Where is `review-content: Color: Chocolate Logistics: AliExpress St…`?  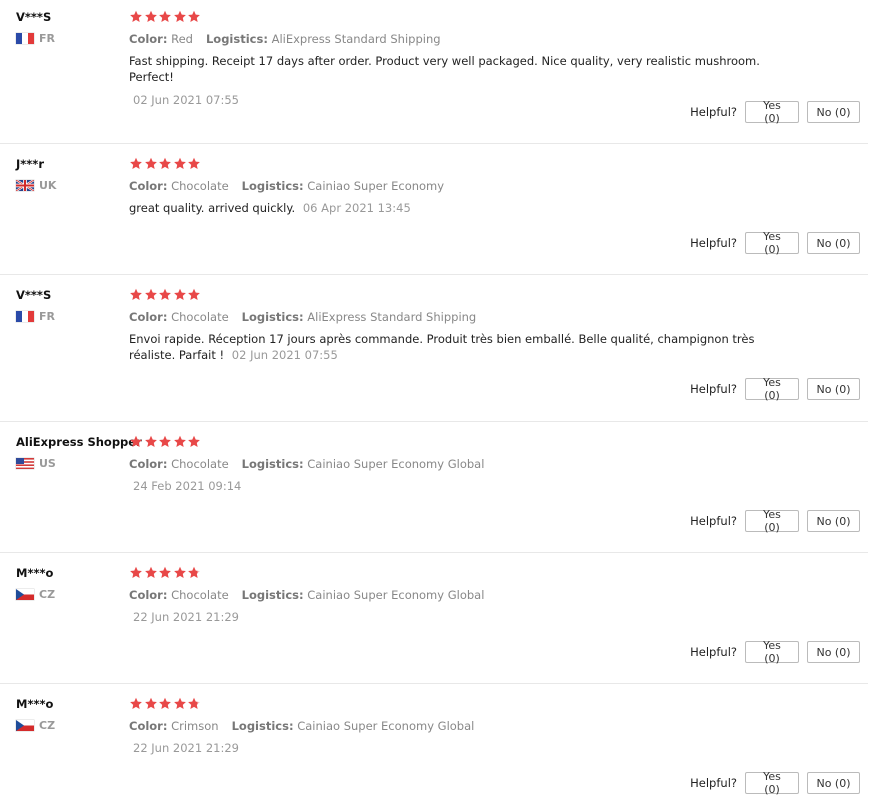 review-content: Color: Chocolate Logistics: AliExpress St… is located at coordinates (469, 325).